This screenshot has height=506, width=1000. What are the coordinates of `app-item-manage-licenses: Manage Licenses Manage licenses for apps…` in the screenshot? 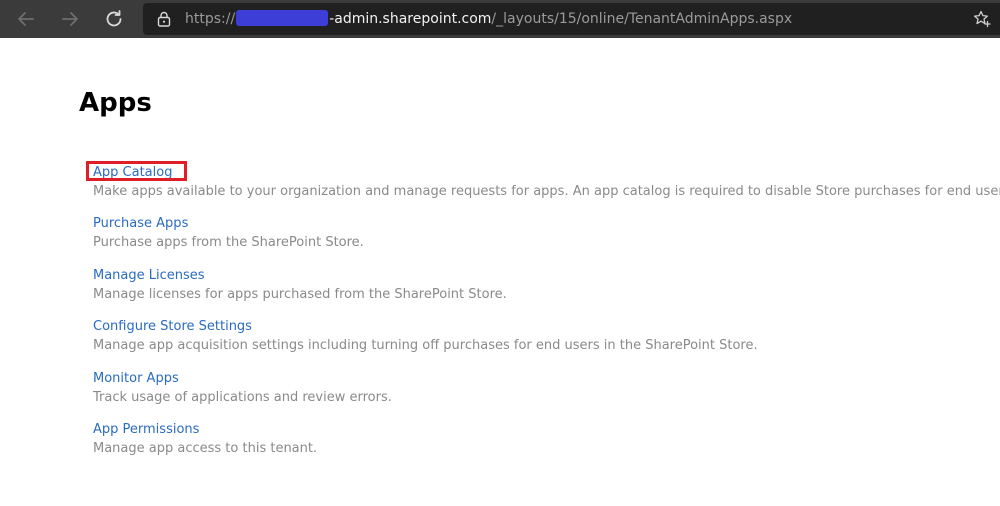 It's located at (538, 291).